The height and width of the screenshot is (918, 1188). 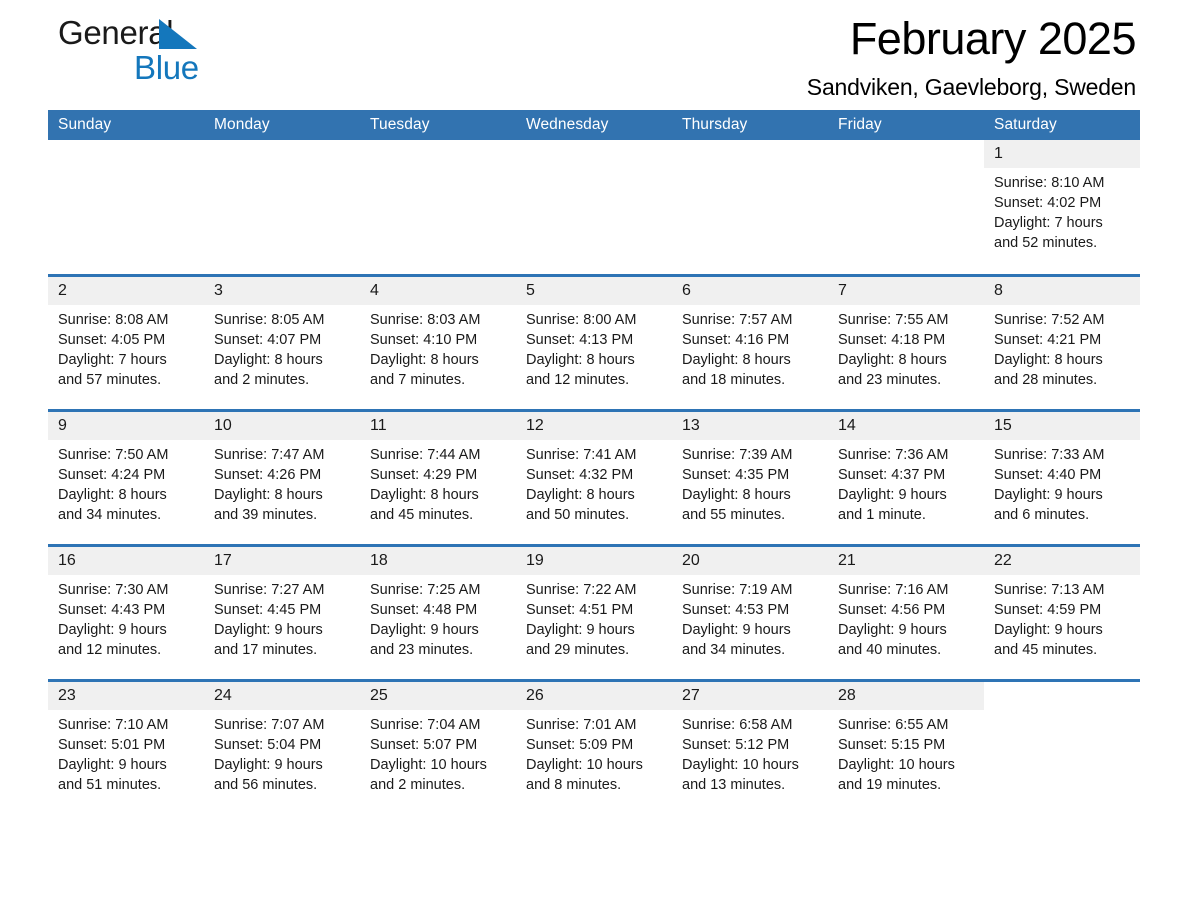 What do you see at coordinates (1062, 154) in the screenshot?
I see `day-number: 1` at bounding box center [1062, 154].